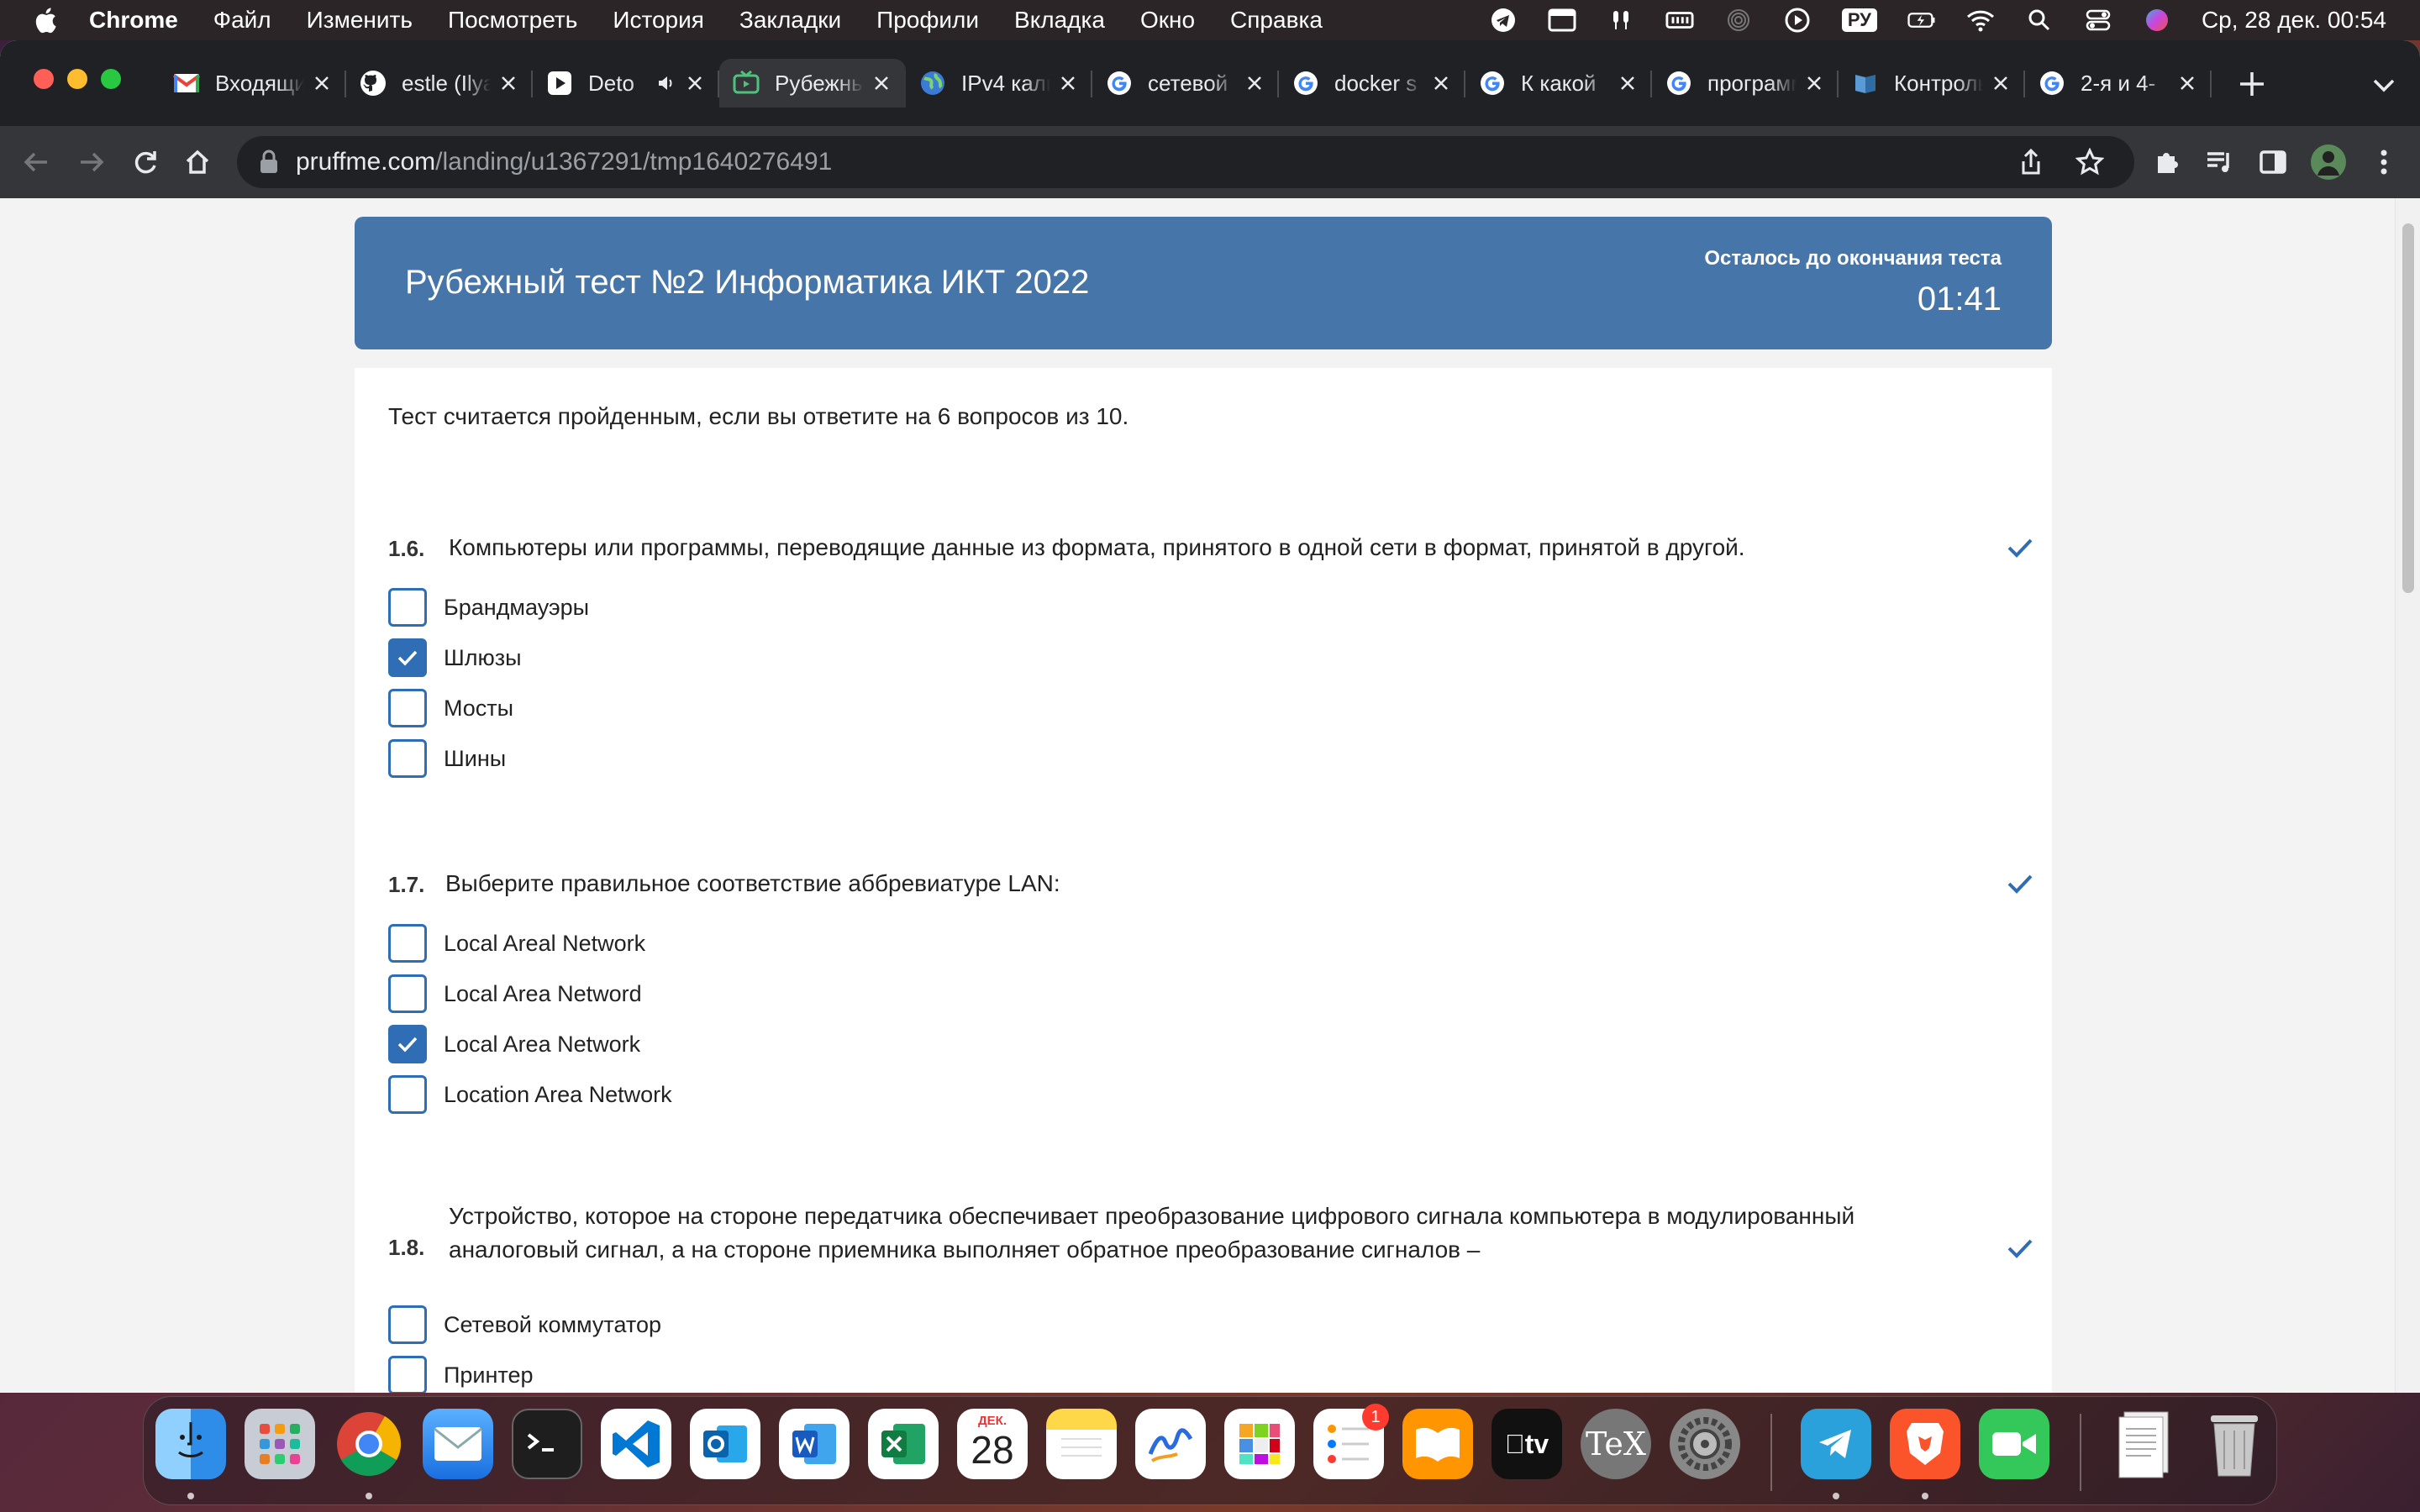 Image resolution: width=2420 pixels, height=1512 pixels. What do you see at coordinates (812, 83) in the screenshot?
I see `tab-test-active: Рубежный` at bounding box center [812, 83].